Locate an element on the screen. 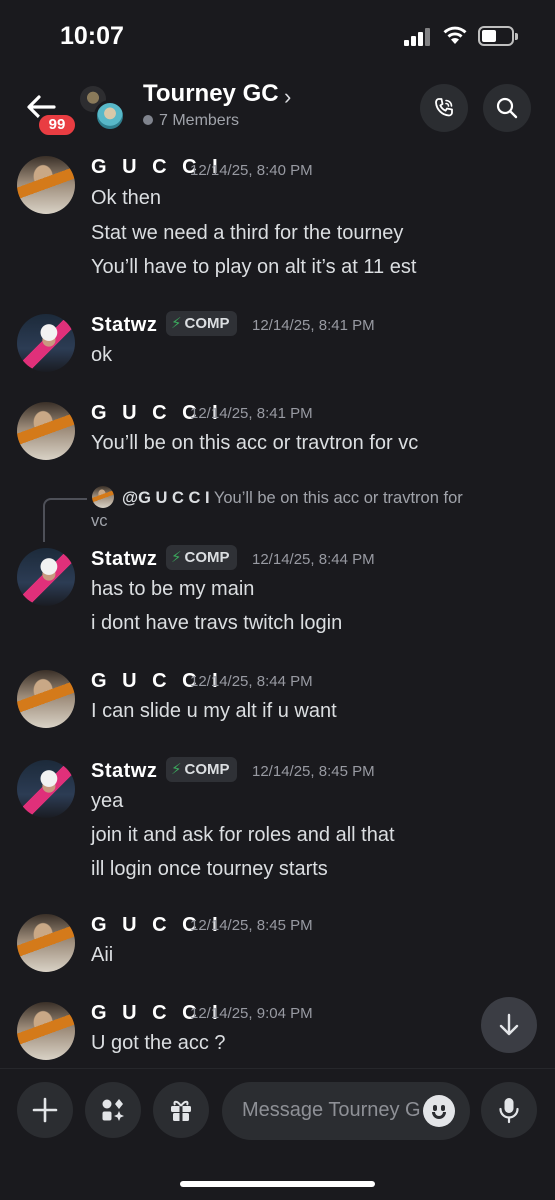  apps-button is located at coordinates (113, 1110).